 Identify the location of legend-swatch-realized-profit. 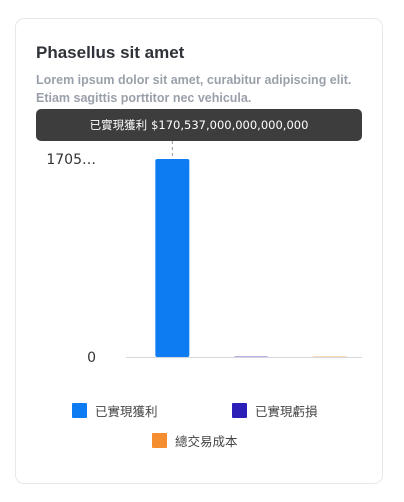
(79, 410).